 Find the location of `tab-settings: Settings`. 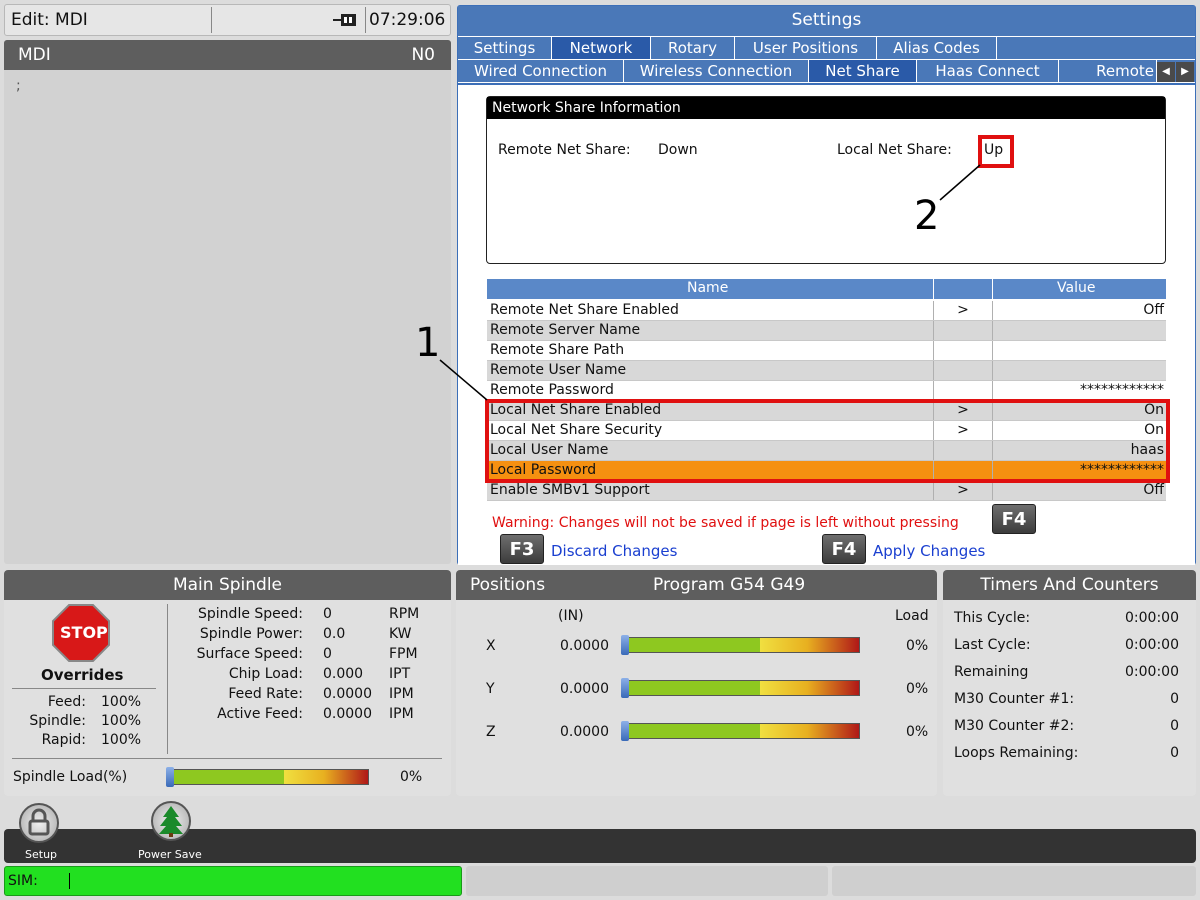

tab-settings: Settings is located at coordinates (505, 48).